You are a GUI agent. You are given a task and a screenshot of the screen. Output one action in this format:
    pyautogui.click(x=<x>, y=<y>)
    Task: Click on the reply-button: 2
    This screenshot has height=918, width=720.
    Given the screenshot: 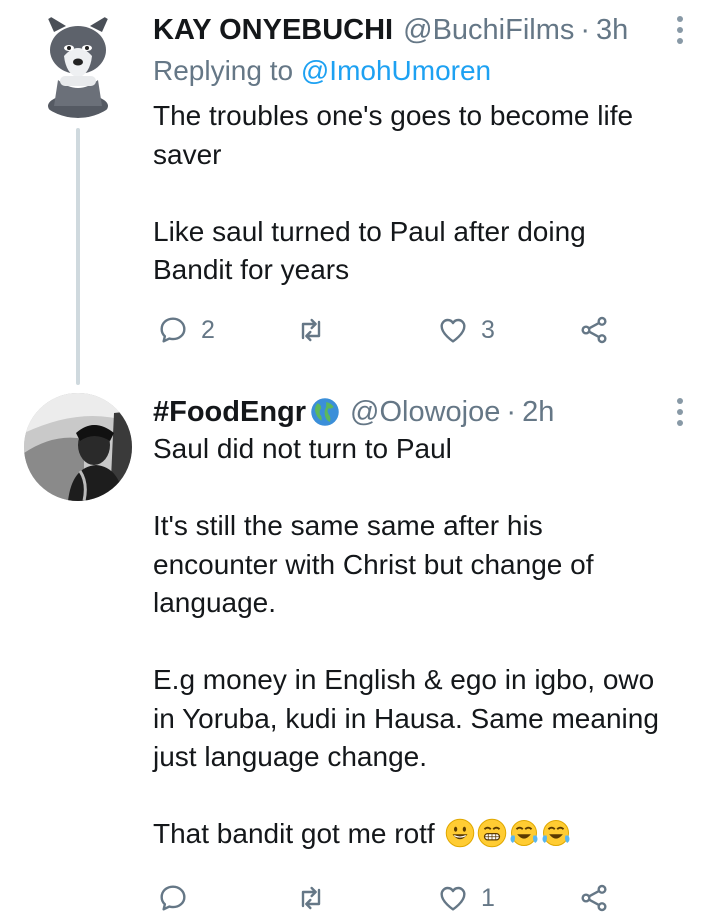 What is the action you would take?
    pyautogui.click(x=186, y=330)
    